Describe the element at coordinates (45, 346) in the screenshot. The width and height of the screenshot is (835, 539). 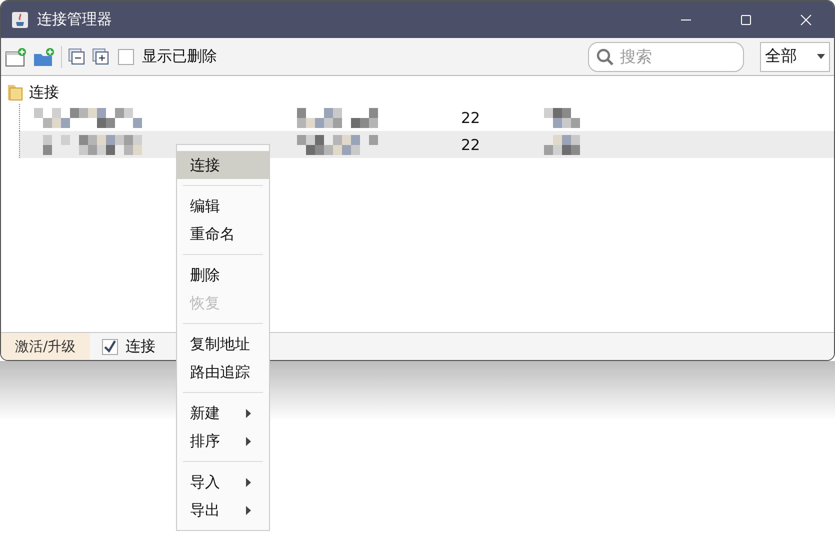
I see `activate-upgrade-button: 激活/升级` at that location.